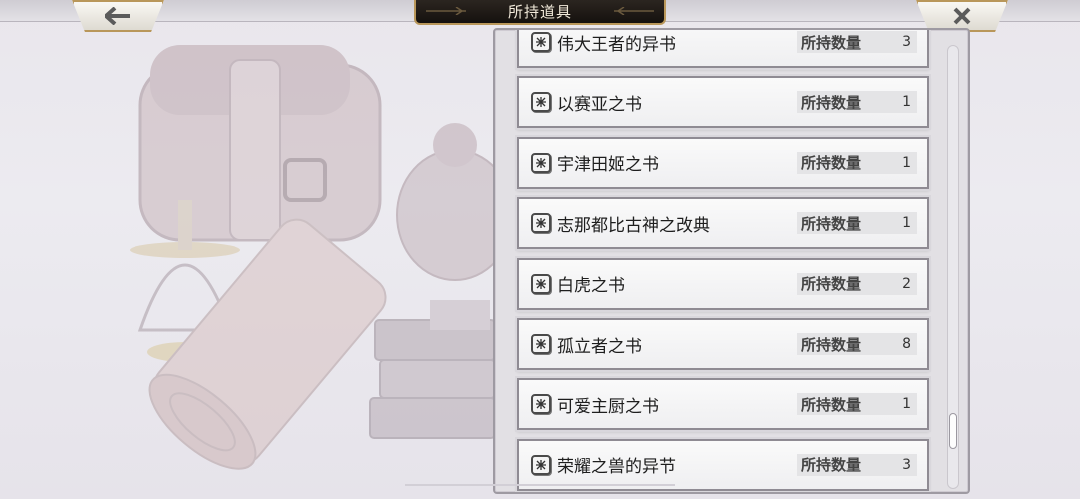  What do you see at coordinates (906, 344) in the screenshot?
I see `quantity-value: 8` at bounding box center [906, 344].